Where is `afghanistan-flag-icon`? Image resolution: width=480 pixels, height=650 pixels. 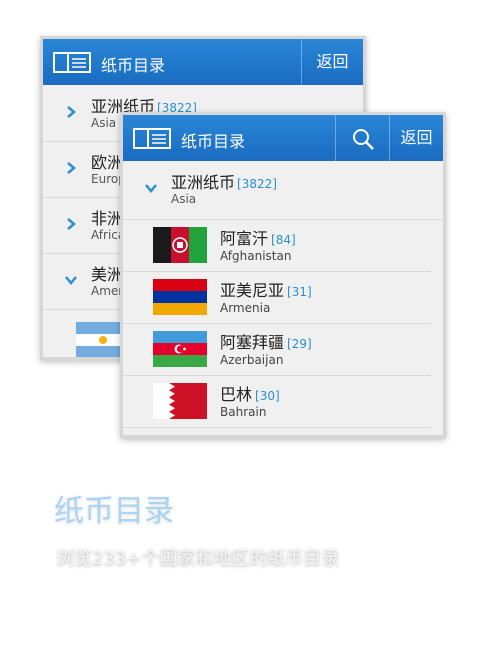
afghanistan-flag-icon is located at coordinates (180, 245).